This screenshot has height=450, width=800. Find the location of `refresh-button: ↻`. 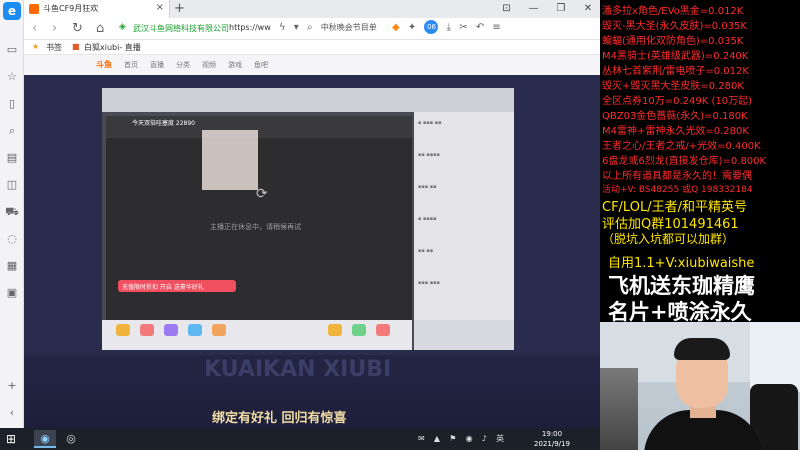

refresh-button: ↻ is located at coordinates (77, 28).